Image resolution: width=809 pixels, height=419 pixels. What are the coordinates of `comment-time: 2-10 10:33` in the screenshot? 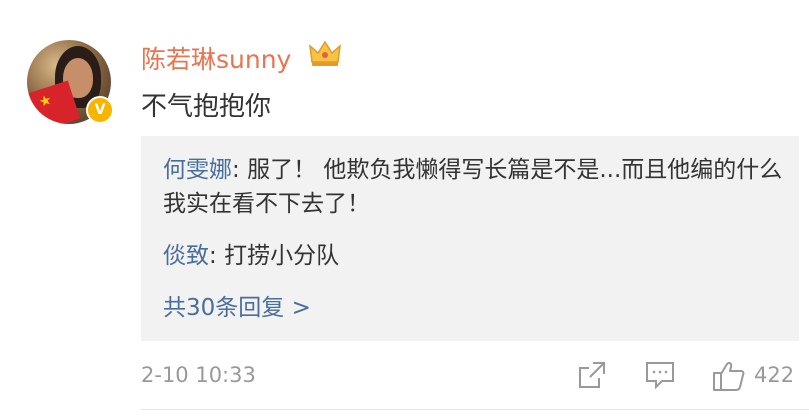 It's located at (198, 375).